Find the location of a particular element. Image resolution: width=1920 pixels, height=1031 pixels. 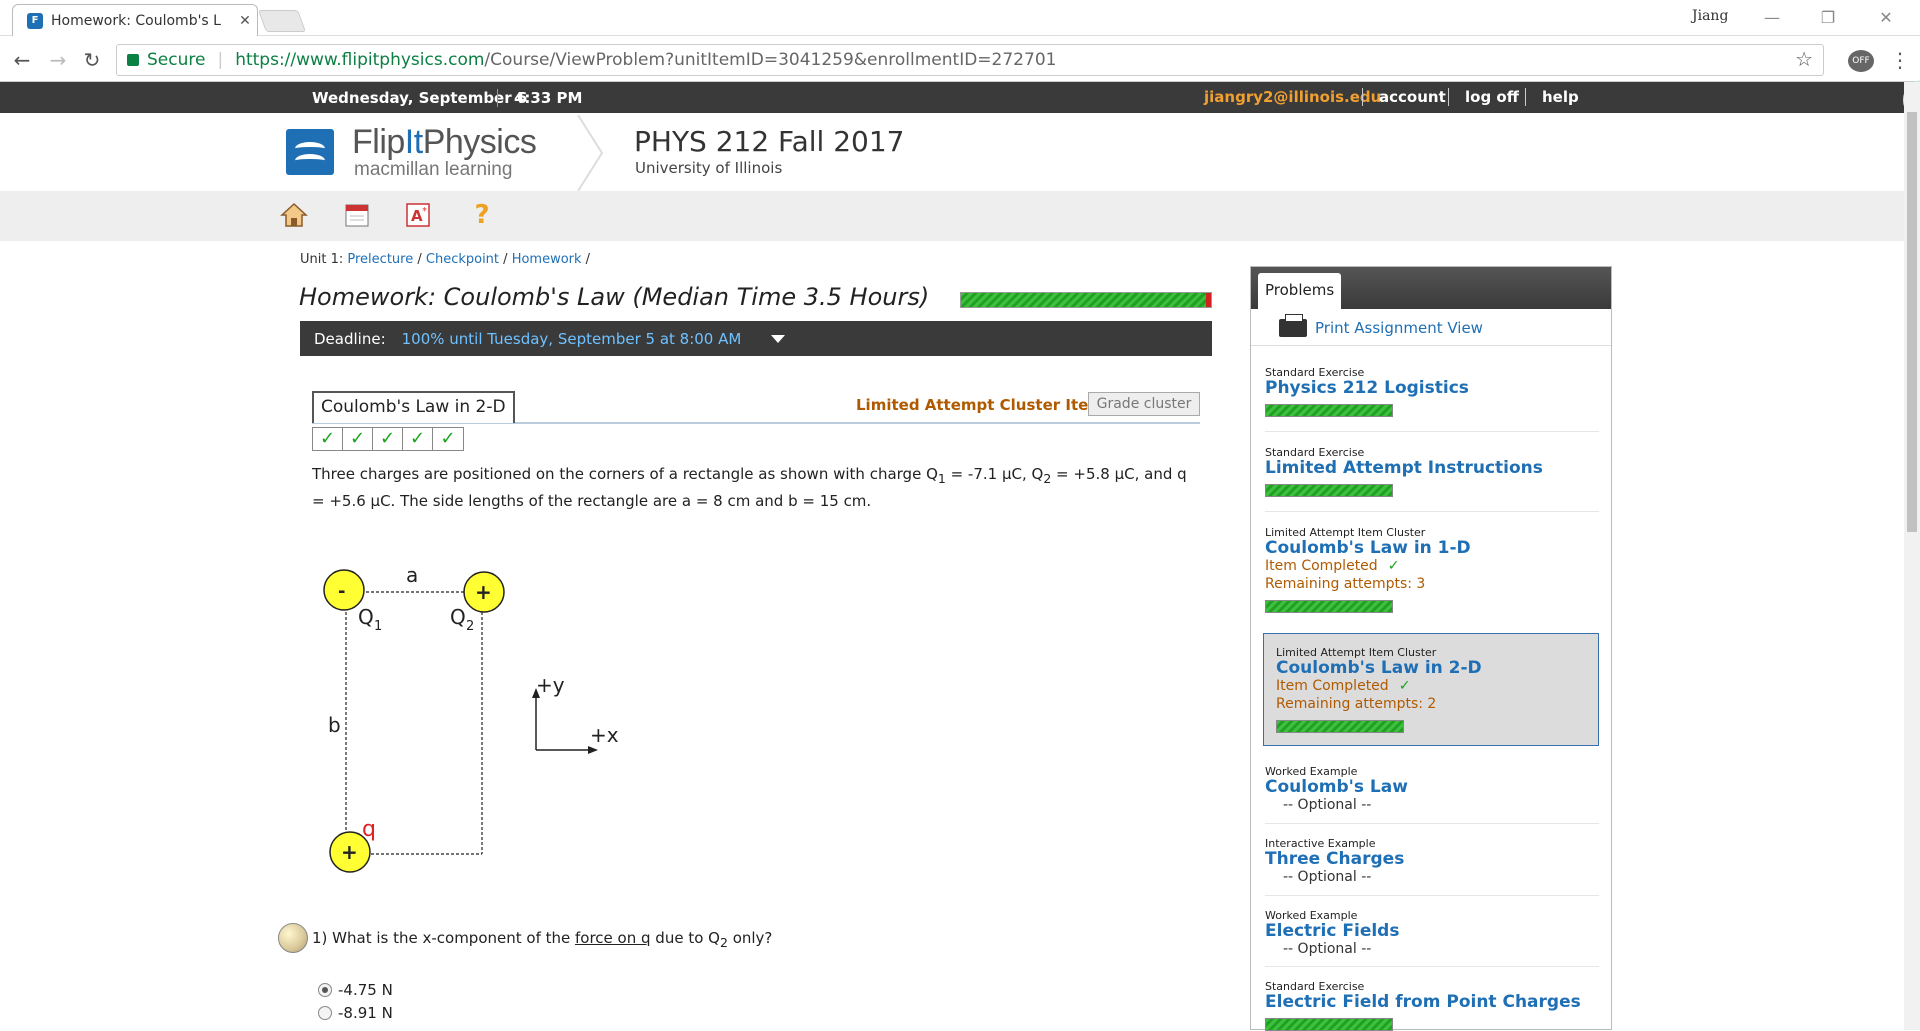

brand-part-1: Flip is located at coordinates (378, 142).